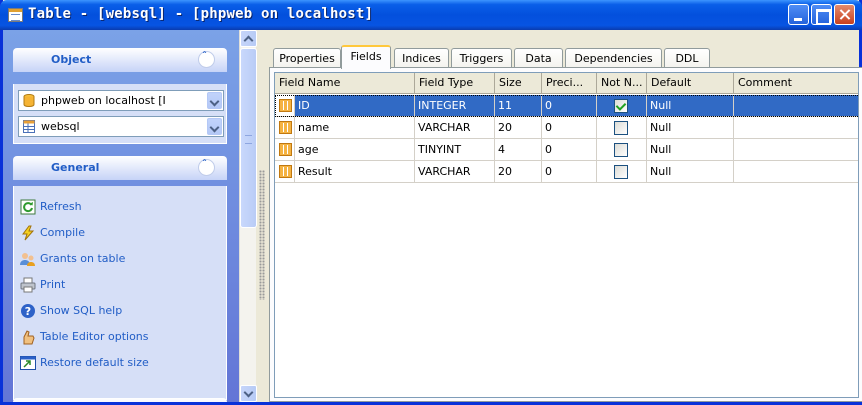 This screenshot has width=862, height=405. I want to click on general-panel-header: General ˆ, so click(120, 168).